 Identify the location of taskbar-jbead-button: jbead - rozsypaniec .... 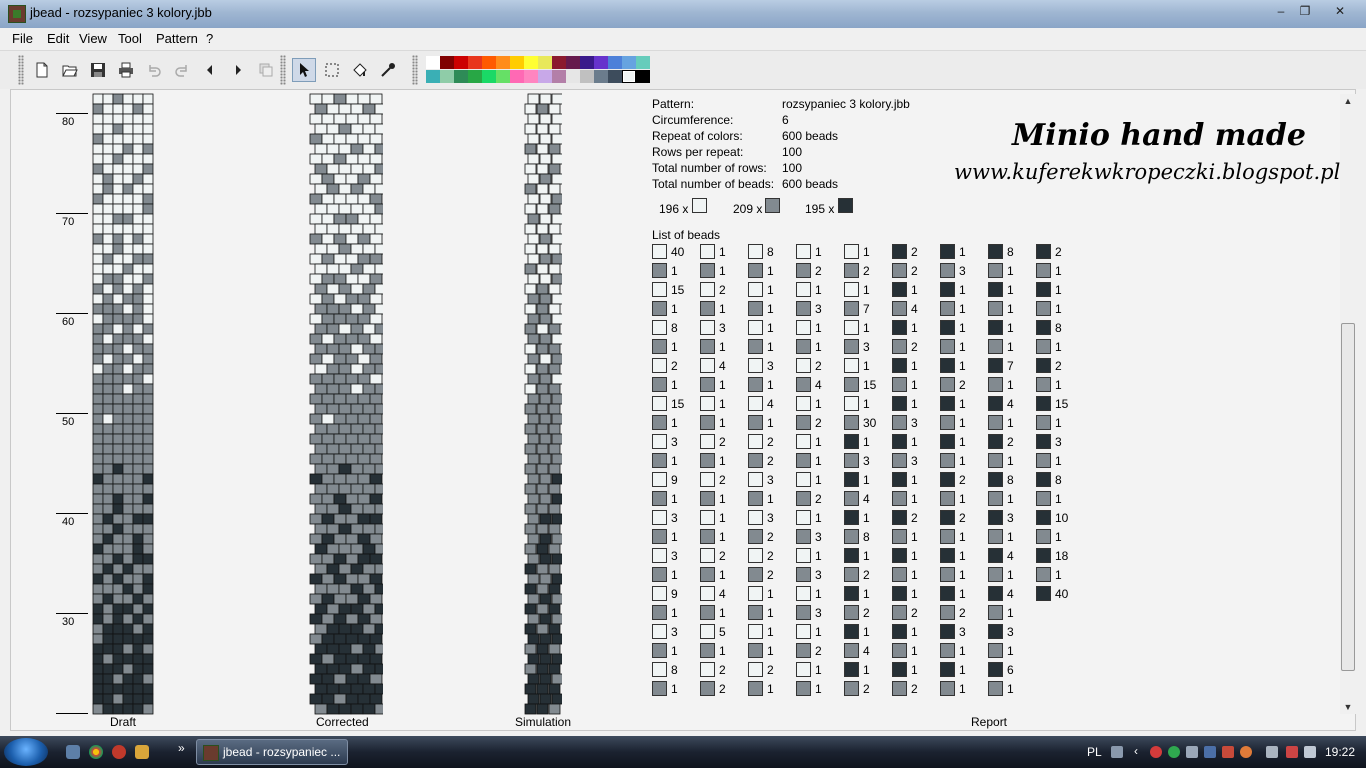
(272, 752).